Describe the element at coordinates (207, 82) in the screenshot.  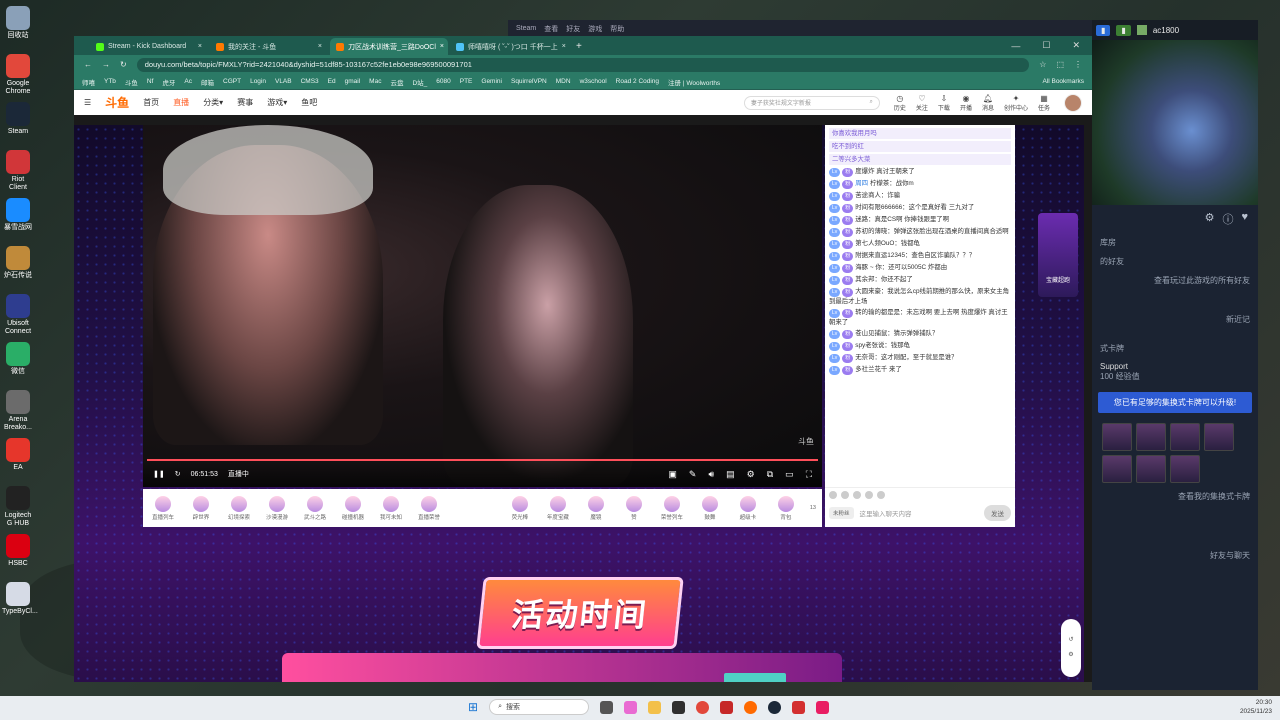
I see `bookmark-item: 邮箱` at that location.